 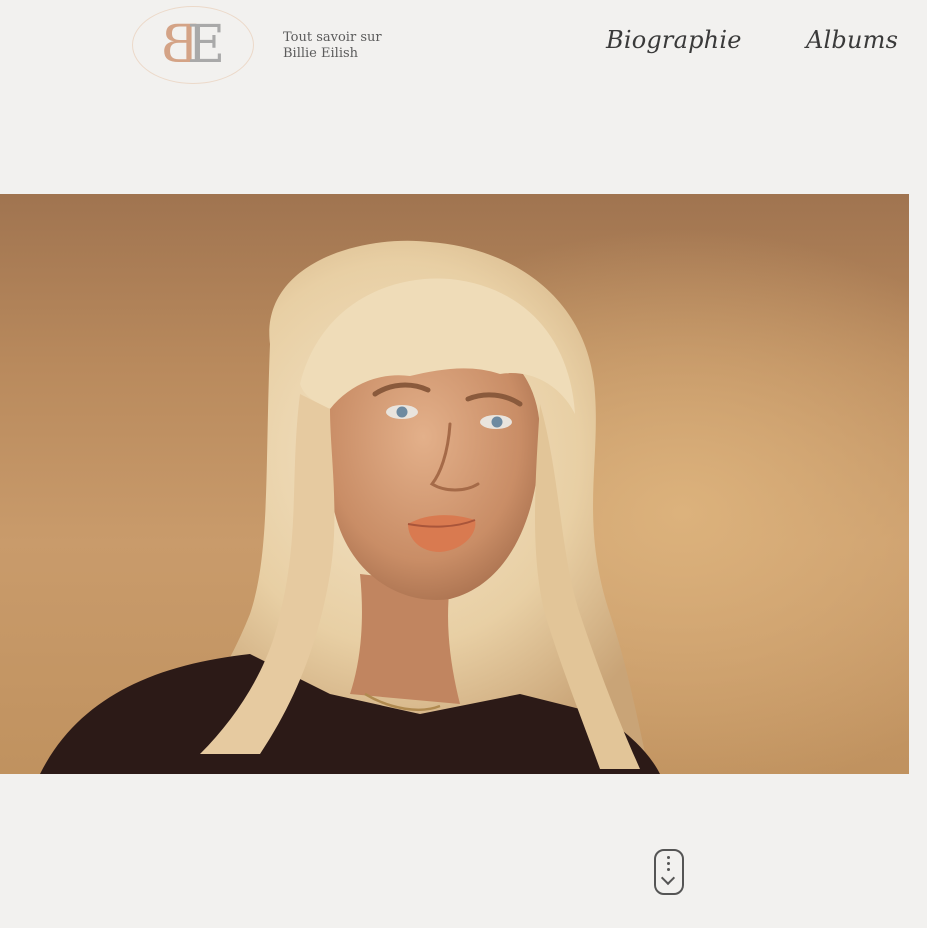 I want to click on site-tagline: Tout savoir sur Billie Eilish, so click(x=332, y=46).